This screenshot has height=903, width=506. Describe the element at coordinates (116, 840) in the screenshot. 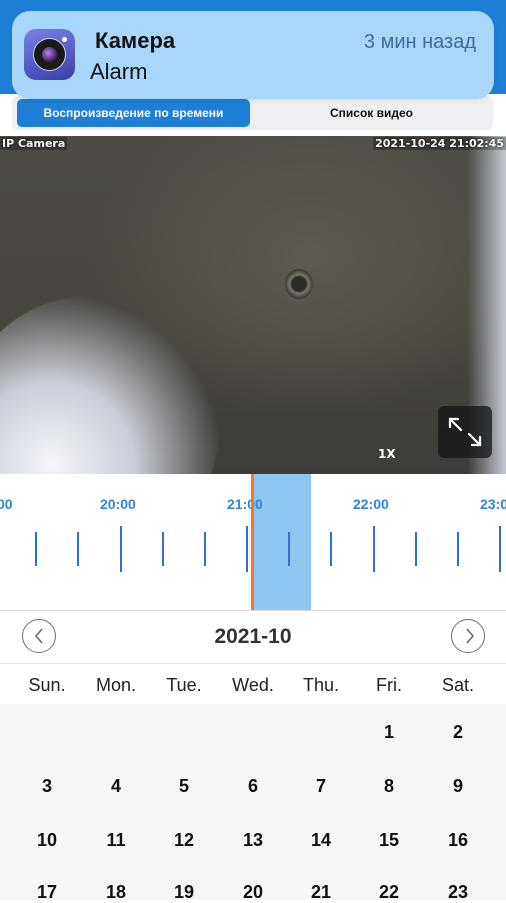

I see `calendar-day: 11` at that location.